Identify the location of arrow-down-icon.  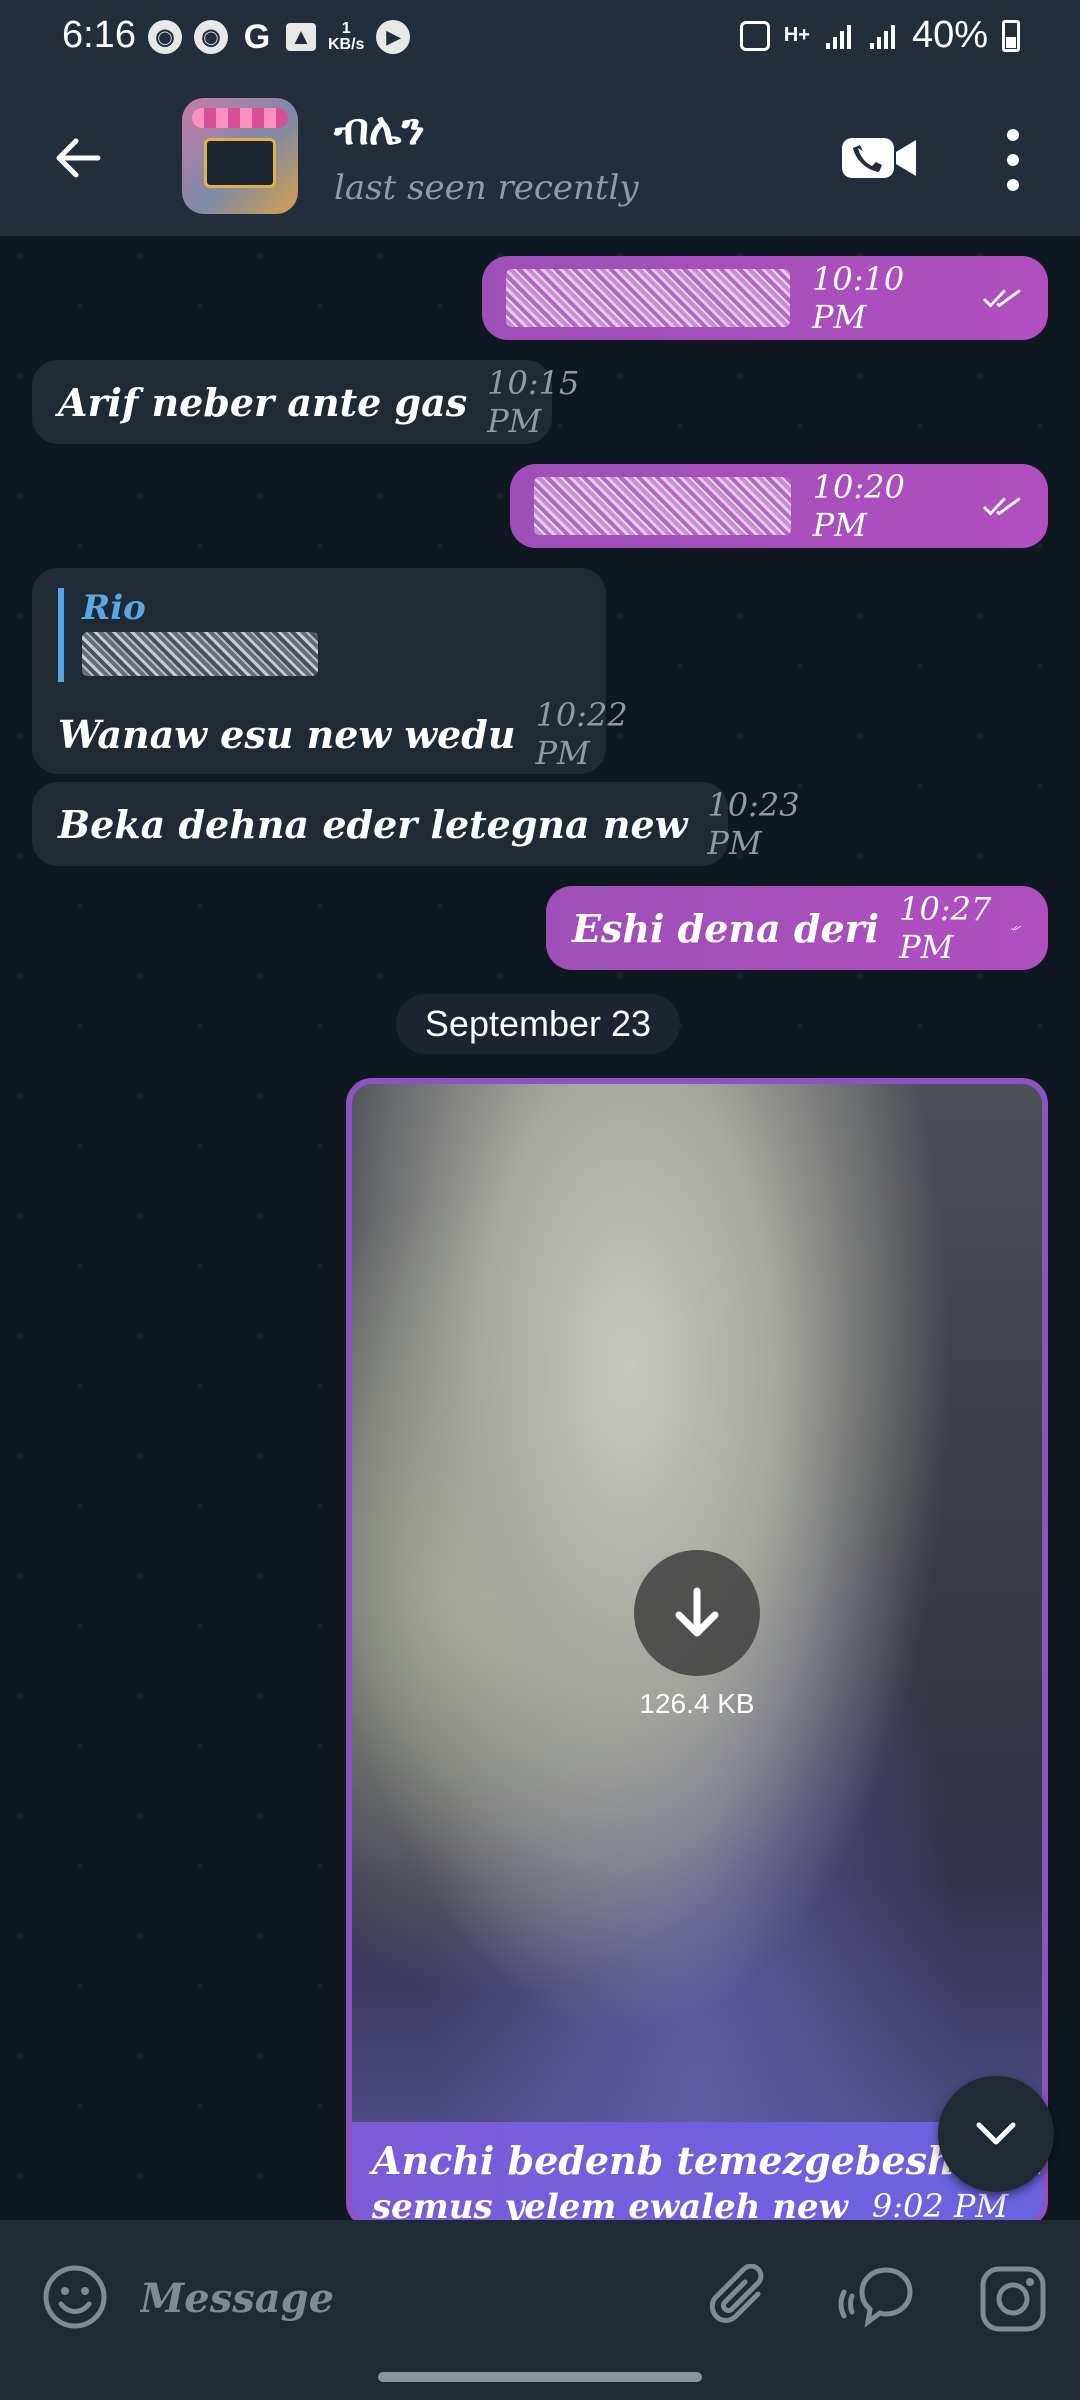
(697, 1612).